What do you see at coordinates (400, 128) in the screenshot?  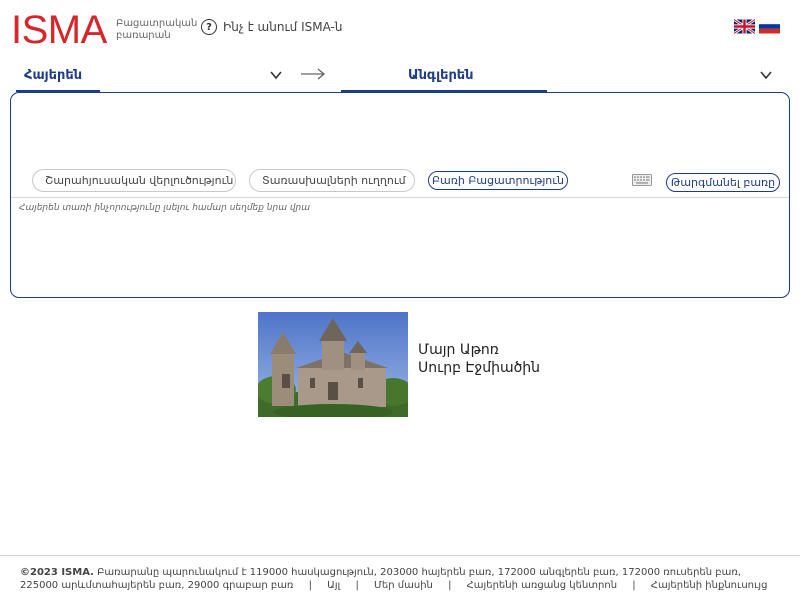 I see `text-input-area` at bounding box center [400, 128].